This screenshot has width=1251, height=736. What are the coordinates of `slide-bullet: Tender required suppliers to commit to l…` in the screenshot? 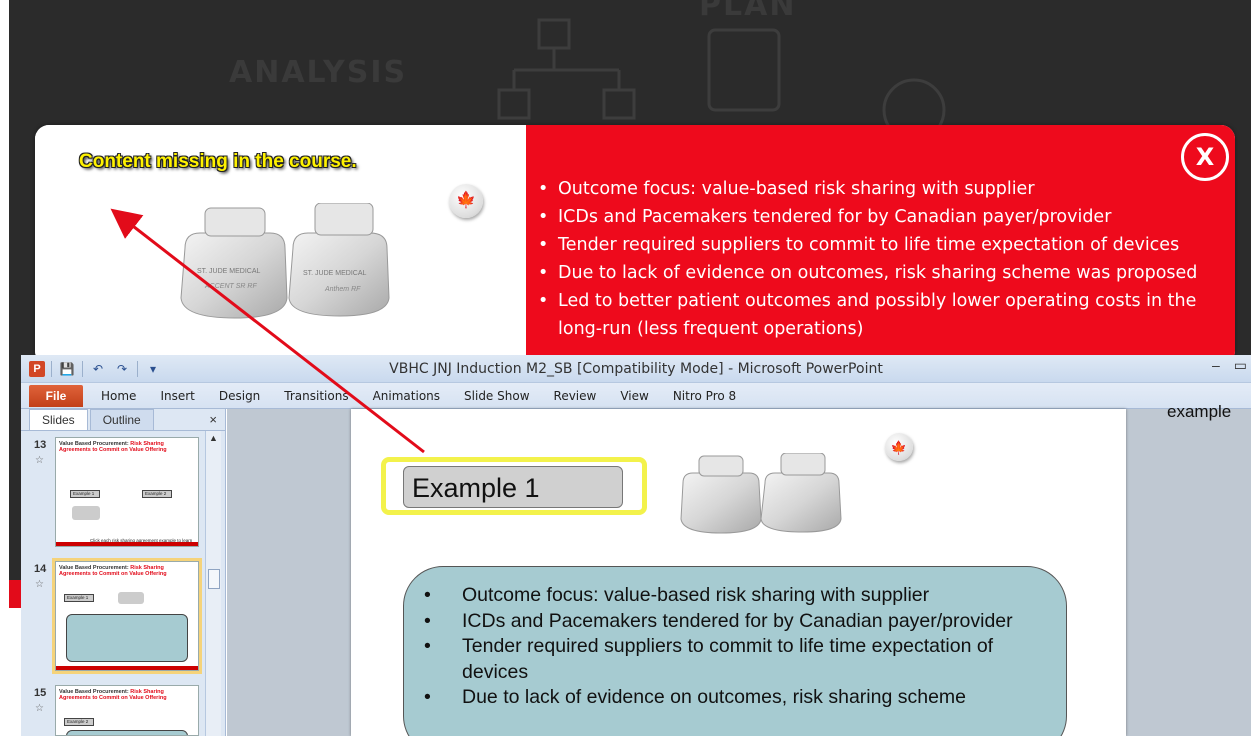 It's located at (726, 659).